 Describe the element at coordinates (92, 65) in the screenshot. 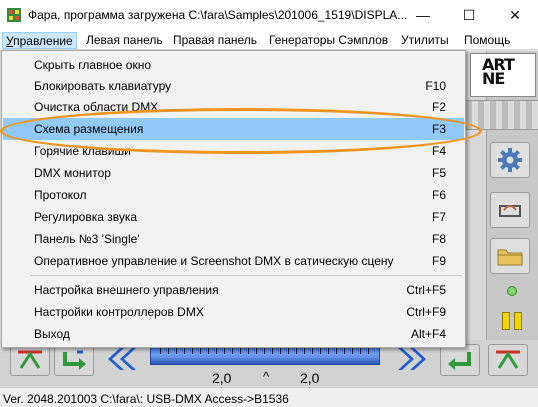

I see `menu-item-label: Скрыть главное окно` at that location.